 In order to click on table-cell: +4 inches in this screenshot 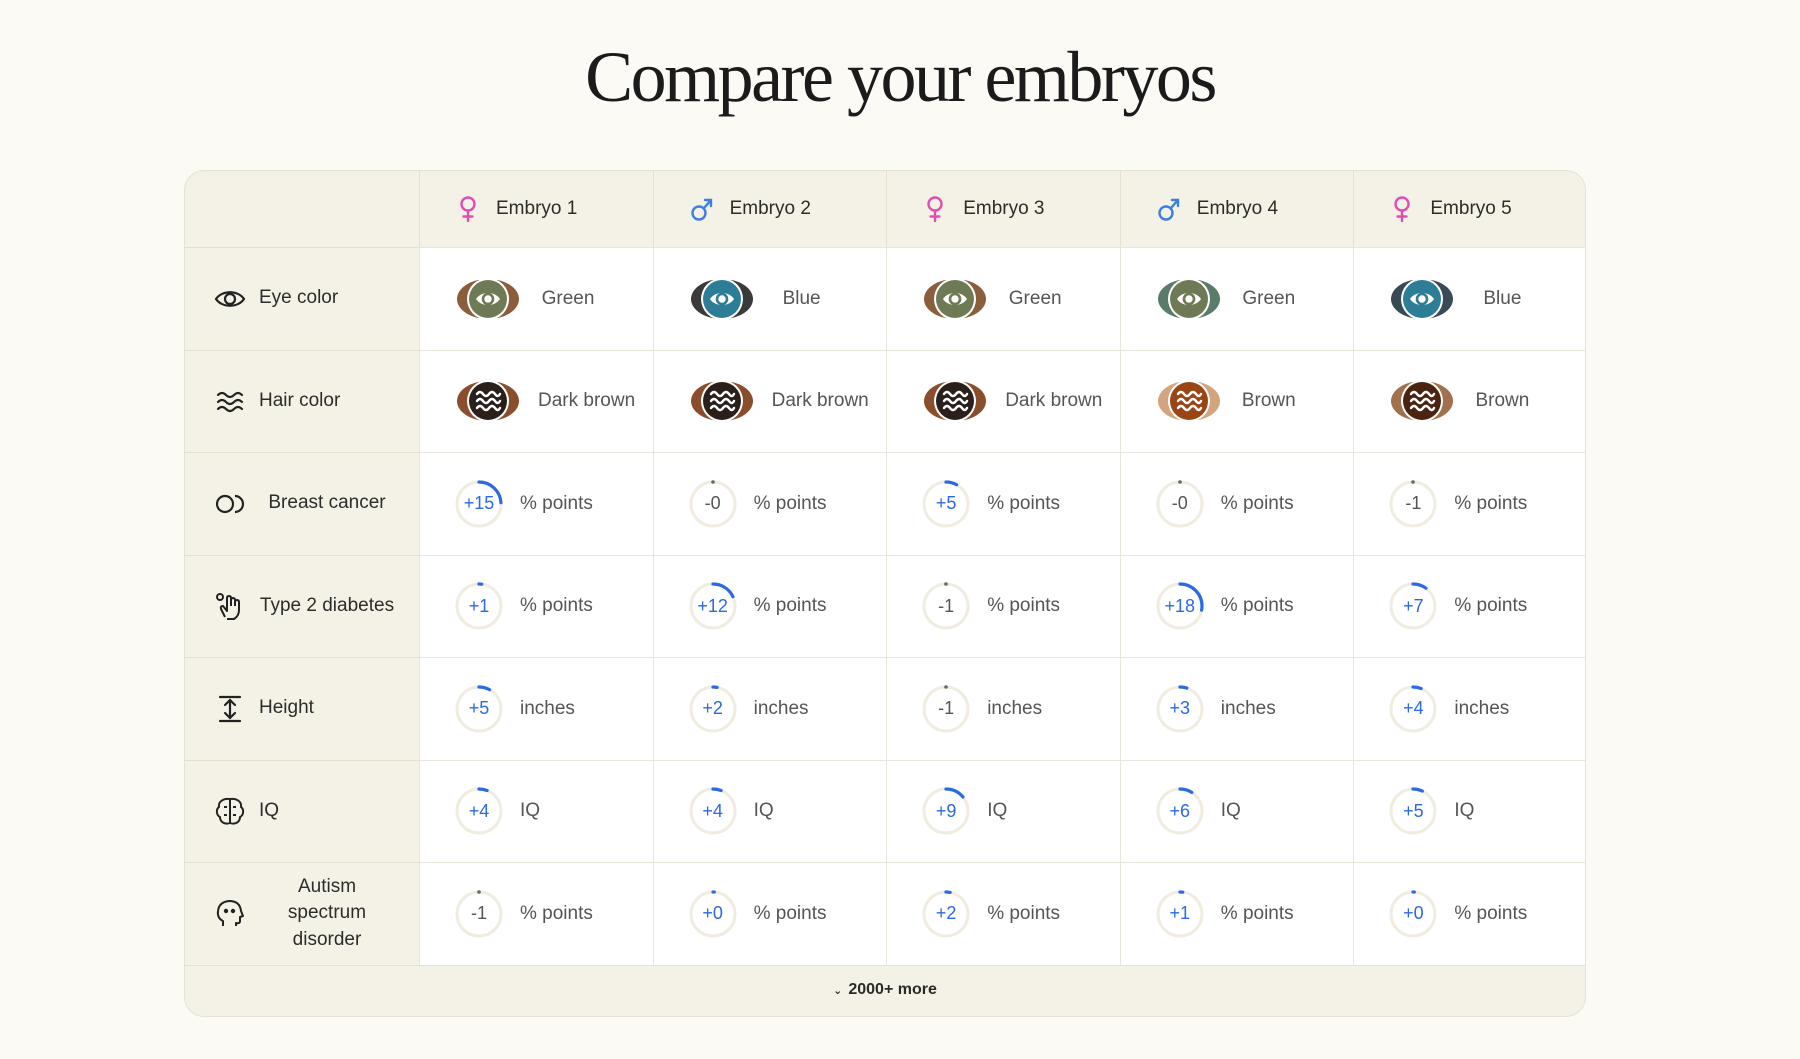, I will do `click(1469, 708)`.